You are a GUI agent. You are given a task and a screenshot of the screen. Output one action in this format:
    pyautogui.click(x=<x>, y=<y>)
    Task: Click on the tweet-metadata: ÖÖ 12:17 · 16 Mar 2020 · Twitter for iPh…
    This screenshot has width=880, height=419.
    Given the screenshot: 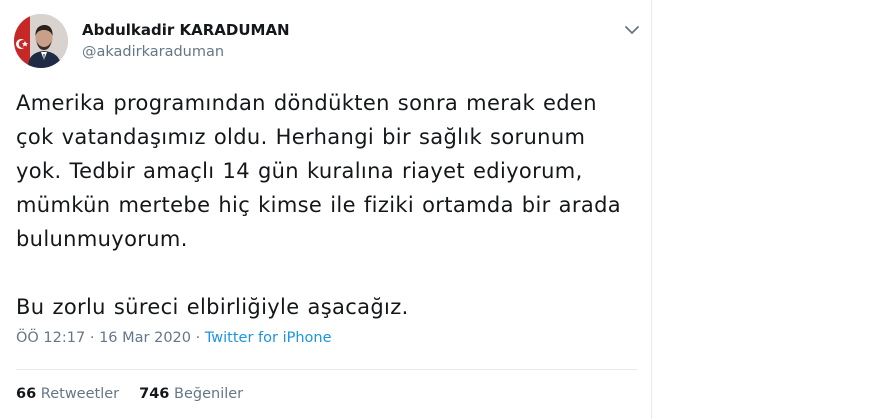 What is the action you would take?
    pyautogui.click(x=174, y=338)
    